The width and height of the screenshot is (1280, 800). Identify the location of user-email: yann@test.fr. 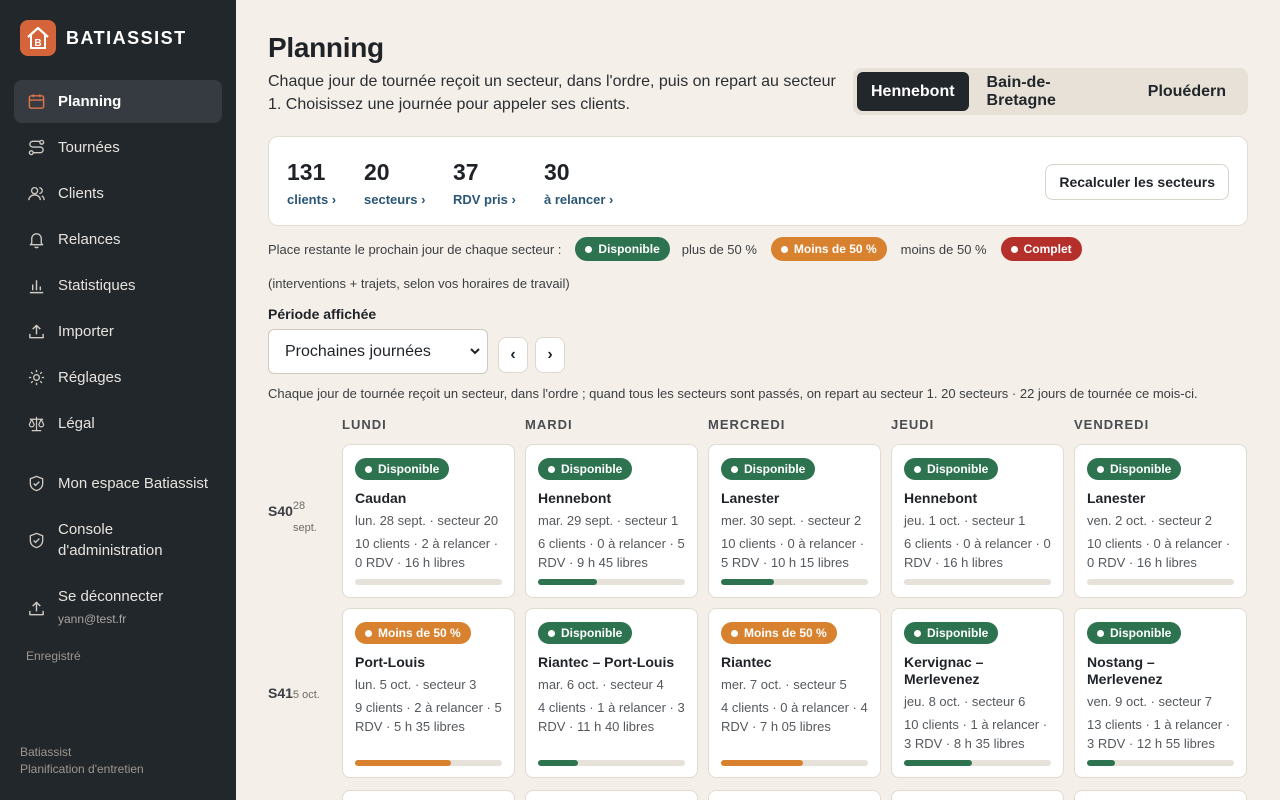
(92, 619).